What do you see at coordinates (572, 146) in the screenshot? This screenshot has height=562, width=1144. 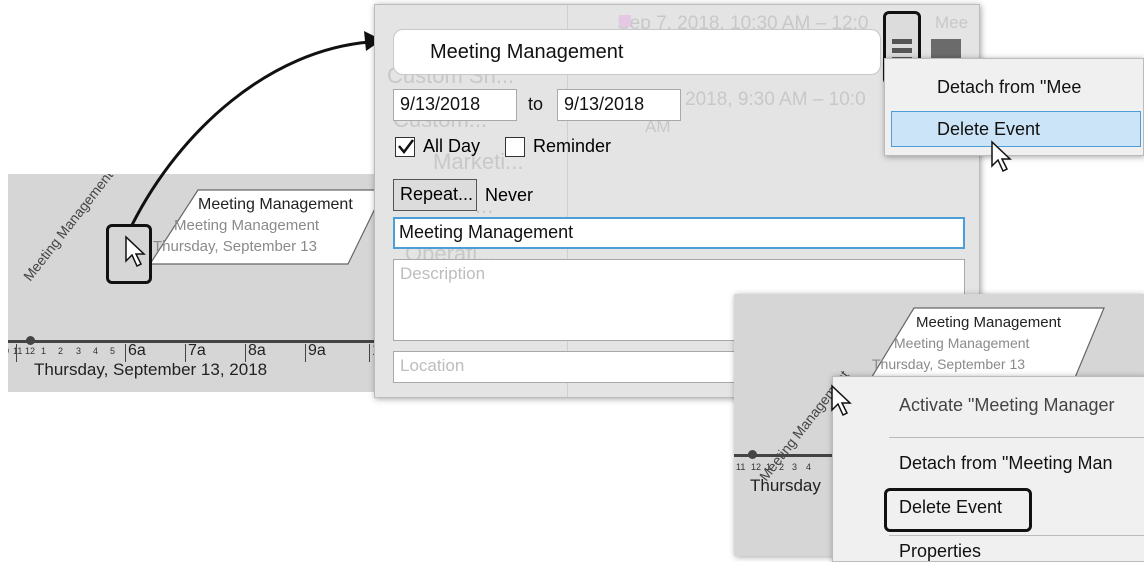 I see `reminder-label: Reminder` at bounding box center [572, 146].